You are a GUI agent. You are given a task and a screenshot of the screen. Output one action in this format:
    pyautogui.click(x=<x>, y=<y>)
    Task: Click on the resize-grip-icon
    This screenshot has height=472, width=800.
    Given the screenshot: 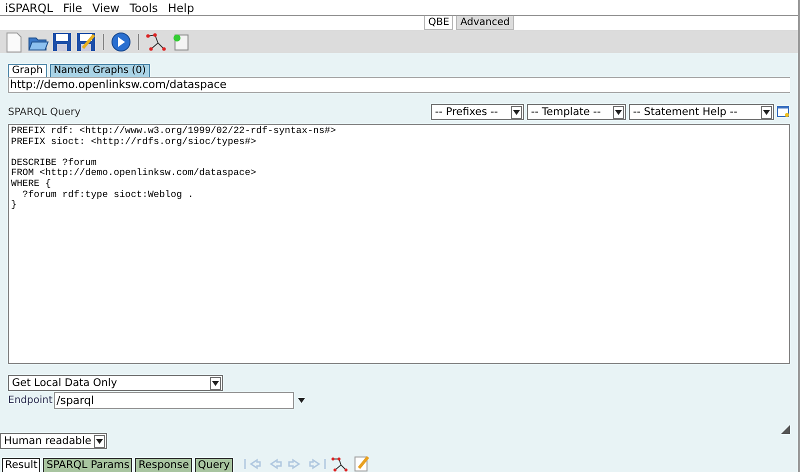 What is the action you would take?
    pyautogui.click(x=785, y=429)
    